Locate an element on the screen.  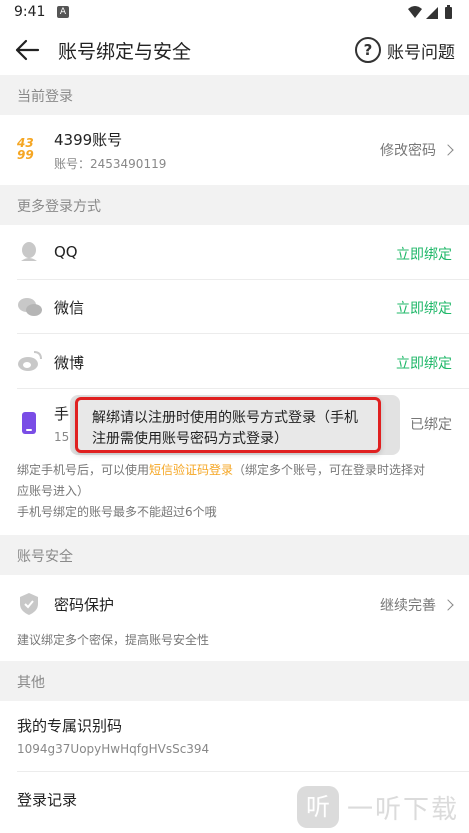
unbind-toast: 解绑请以注册时使用的账号方式登录（手机 注册需使用账号密码方式登录） is located at coordinates (228, 425).